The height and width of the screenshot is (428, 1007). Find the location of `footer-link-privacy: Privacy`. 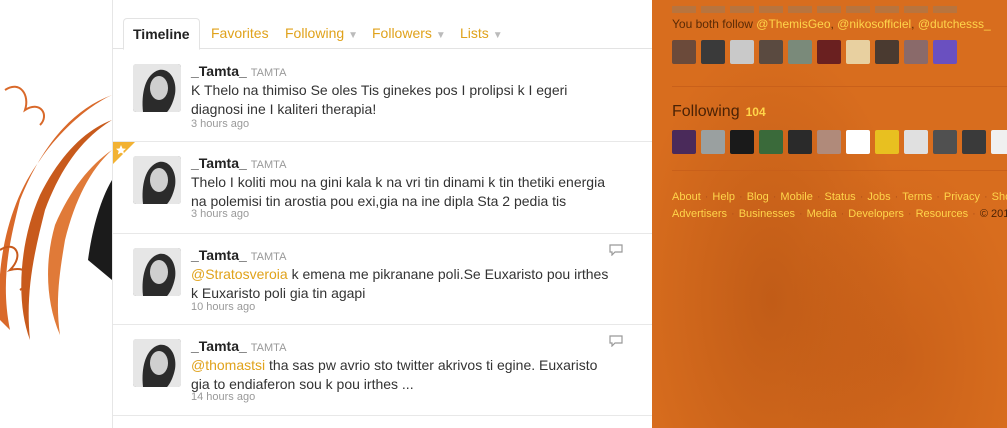

footer-link-privacy: Privacy is located at coordinates (962, 197).